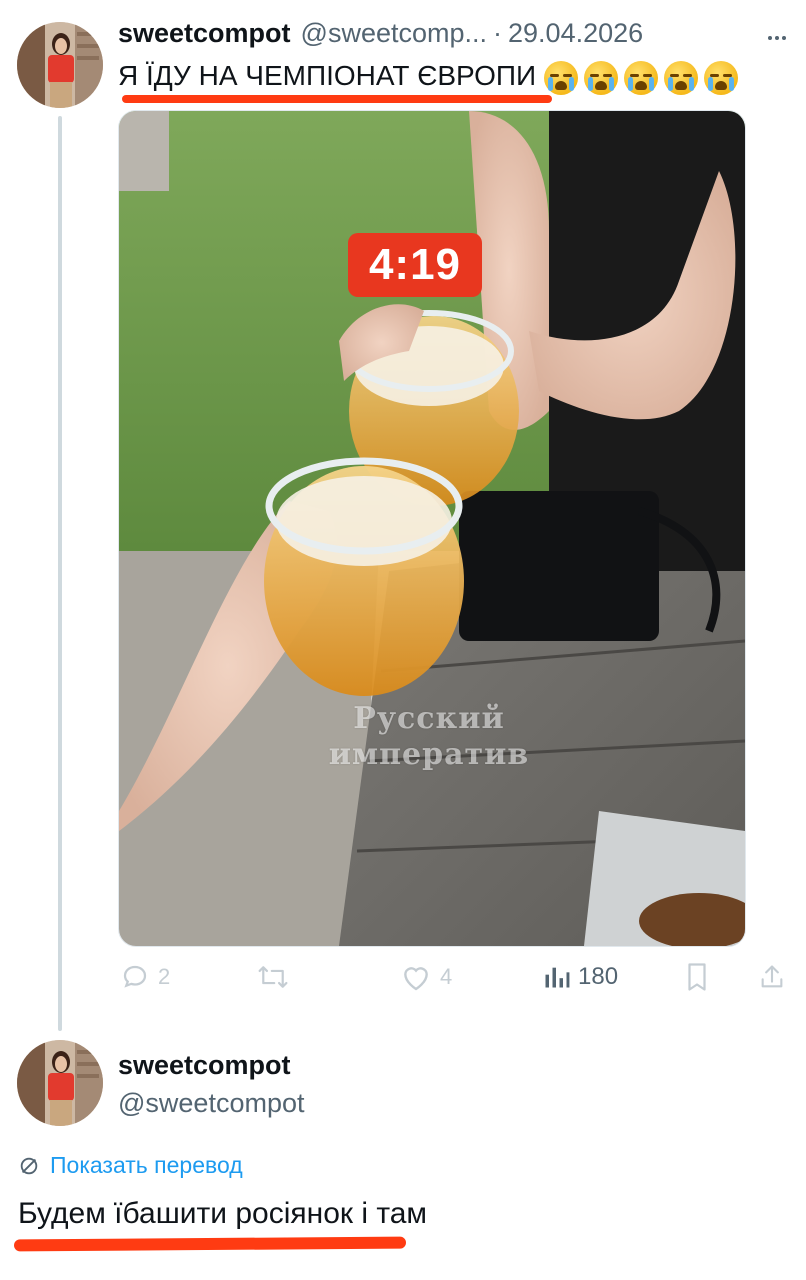 Image resolution: width=806 pixels, height=1280 pixels. Describe the element at coordinates (557, 977) in the screenshot. I see `bar-chart-icon` at that location.